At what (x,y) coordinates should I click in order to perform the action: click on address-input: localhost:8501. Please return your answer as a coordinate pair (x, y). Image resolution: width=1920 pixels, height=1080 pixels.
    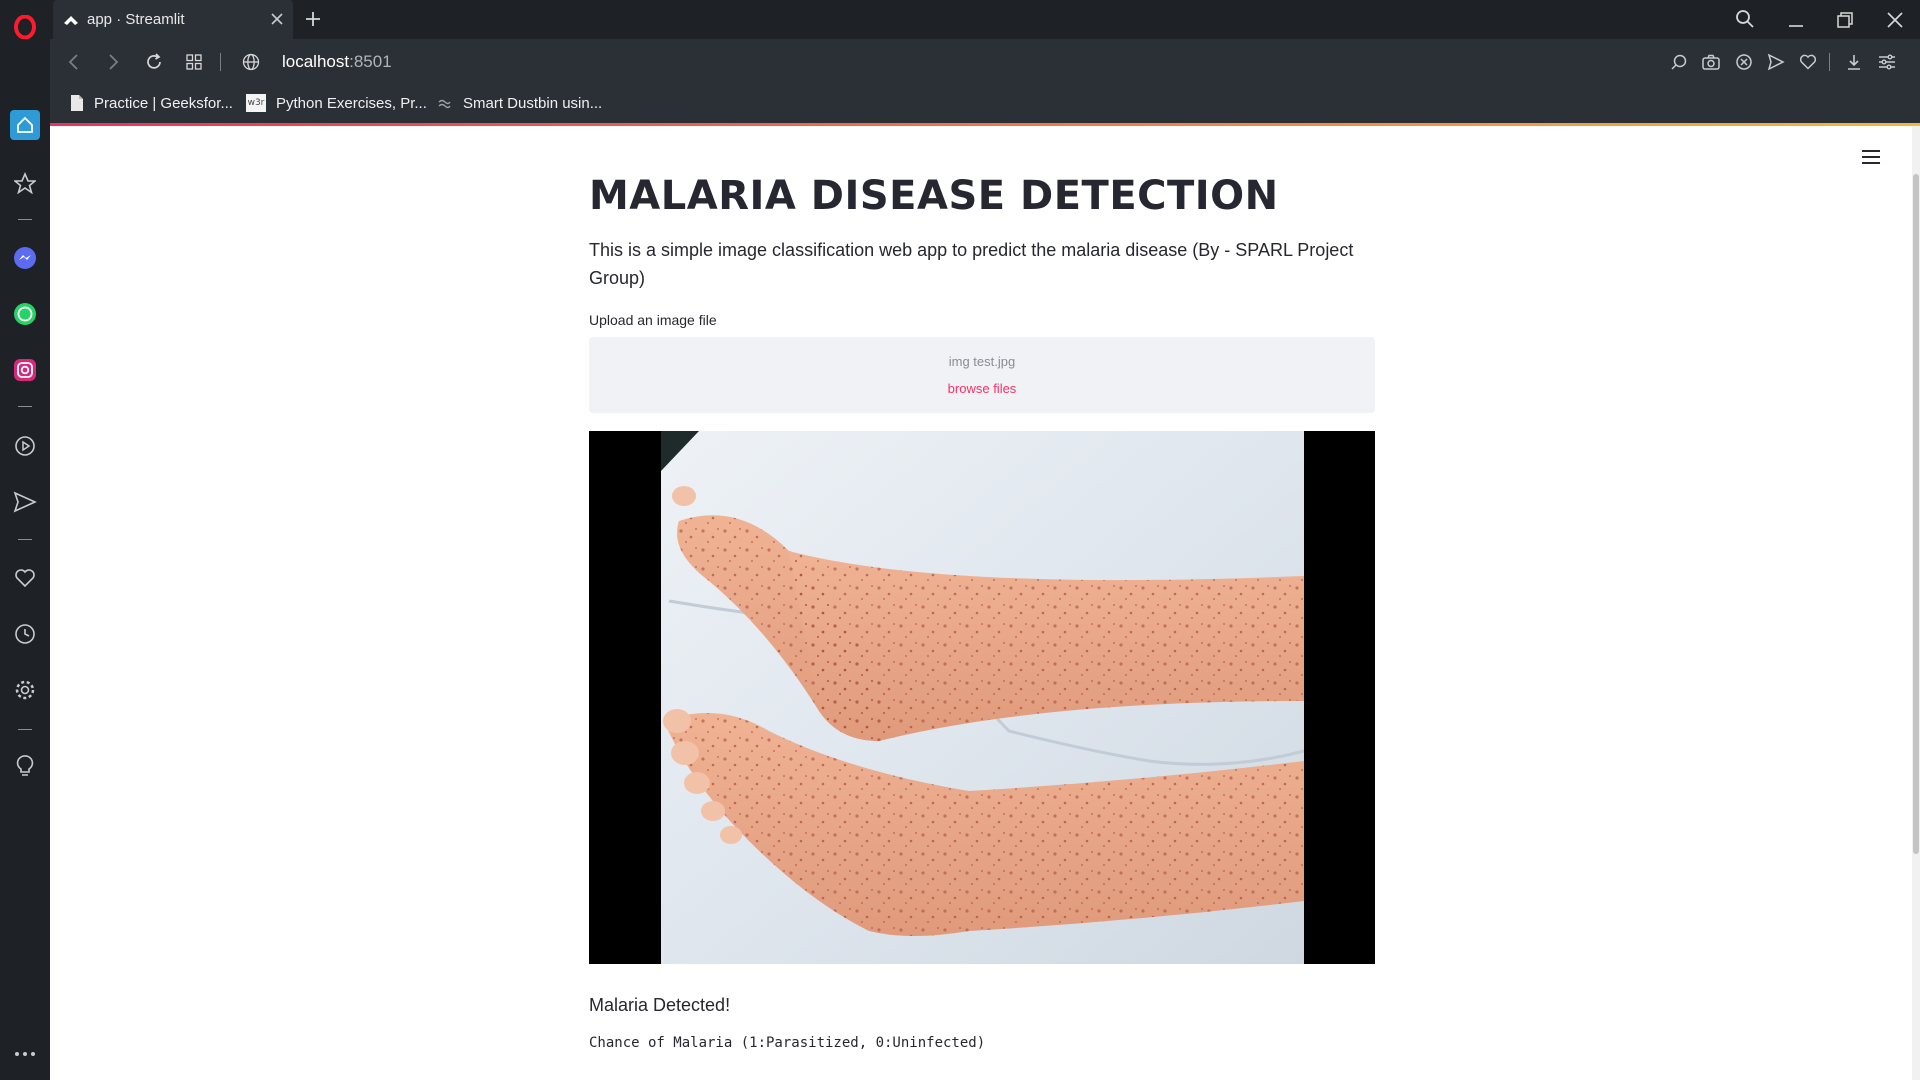
    Looking at the image, I should click on (337, 62).